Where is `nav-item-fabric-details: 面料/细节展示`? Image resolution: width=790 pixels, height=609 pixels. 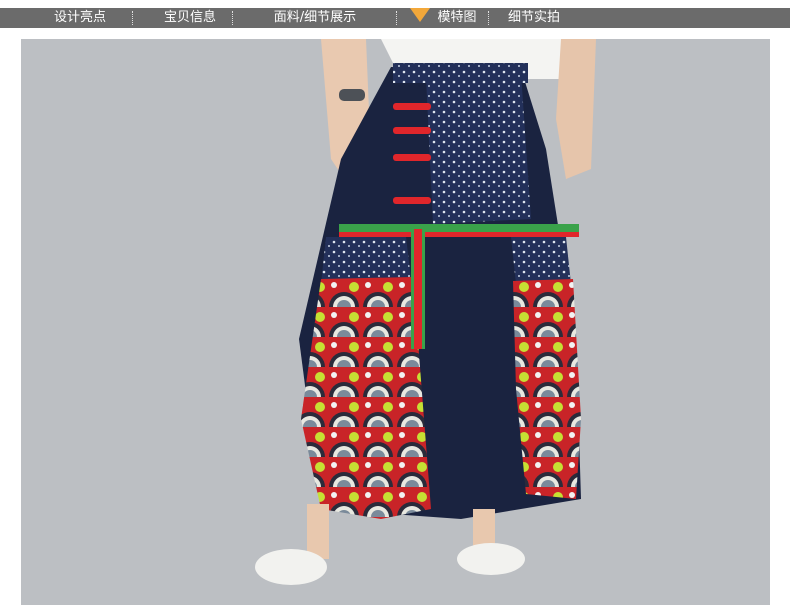
nav-item-fabric-details: 面料/细节展示 is located at coordinates (315, 18).